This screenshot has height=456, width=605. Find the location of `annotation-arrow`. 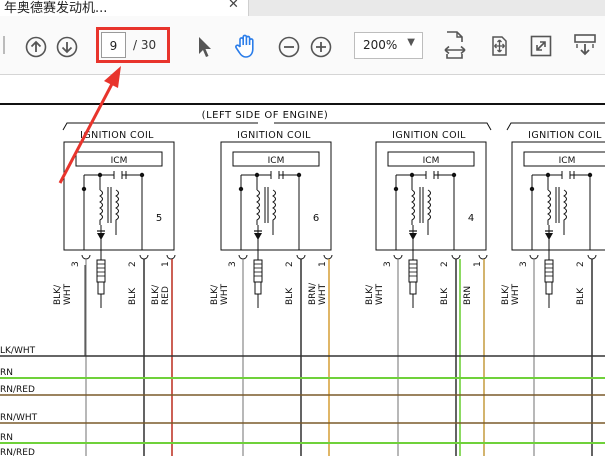

annotation-arrow is located at coordinates (89, 125).